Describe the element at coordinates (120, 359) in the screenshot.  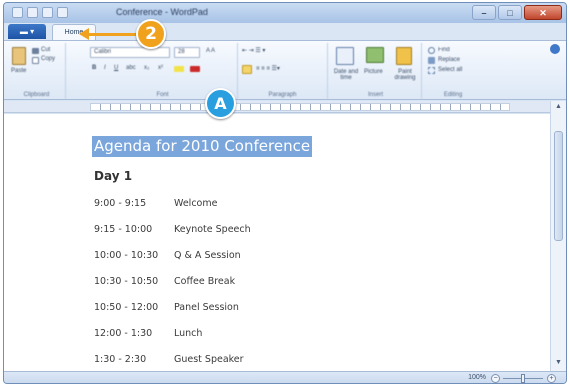
I see `agenda-time: 1:30 - 2:30` at that location.